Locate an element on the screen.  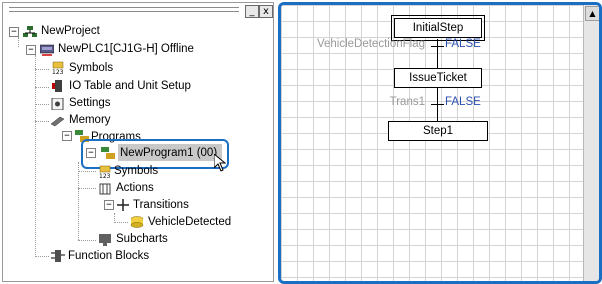
step-initial: InitialStep is located at coordinates (438, 28).